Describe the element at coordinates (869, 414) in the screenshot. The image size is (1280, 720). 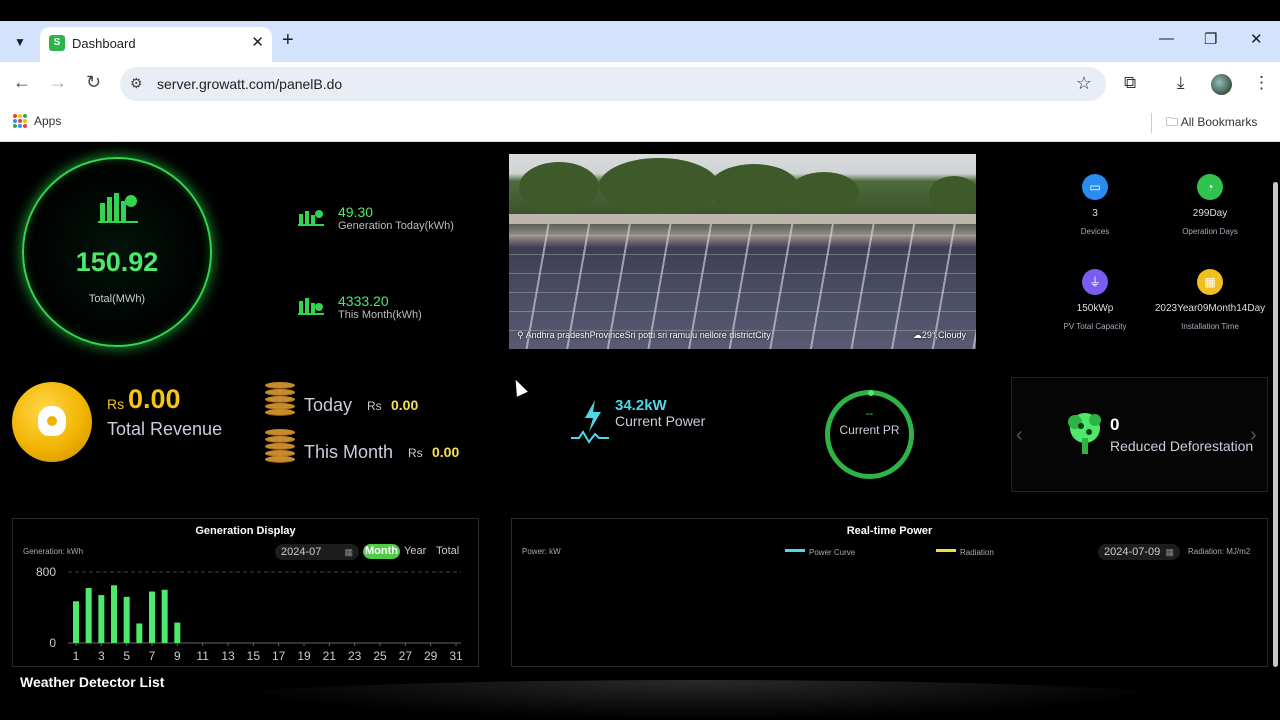
I see `current-pr-value: --` at that location.